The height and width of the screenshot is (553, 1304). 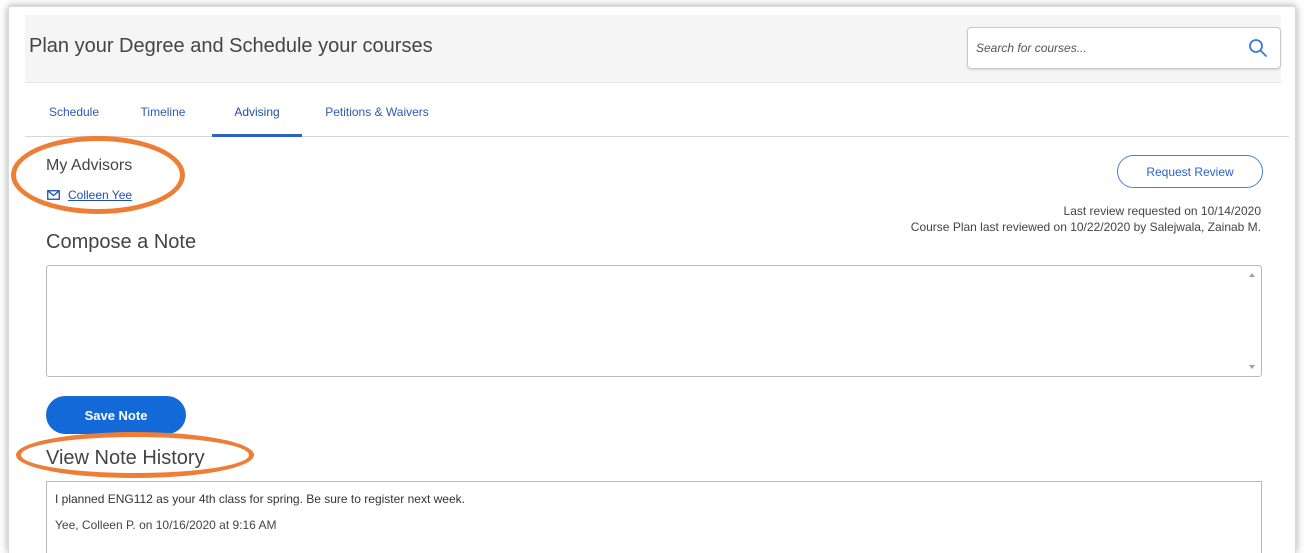 What do you see at coordinates (100, 195) in the screenshot?
I see `advisor-name: Colleen Yee` at bounding box center [100, 195].